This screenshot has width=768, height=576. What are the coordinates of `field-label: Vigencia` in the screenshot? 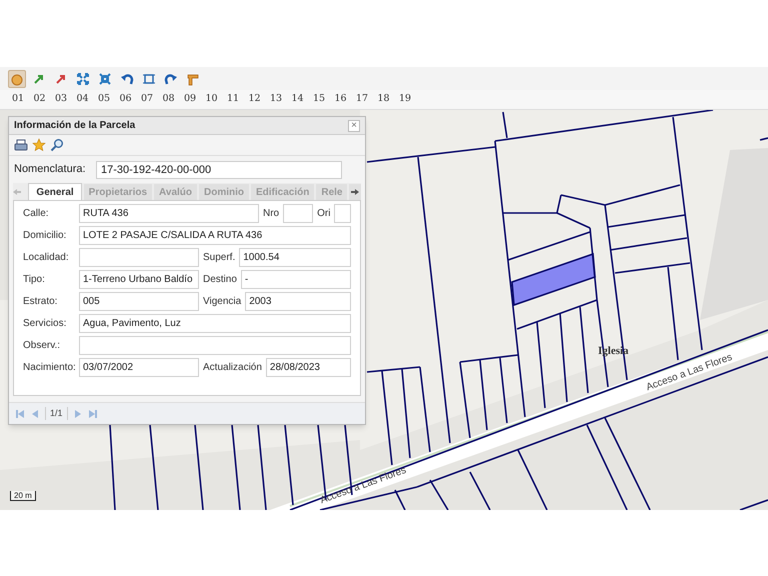 It's located at (222, 302).